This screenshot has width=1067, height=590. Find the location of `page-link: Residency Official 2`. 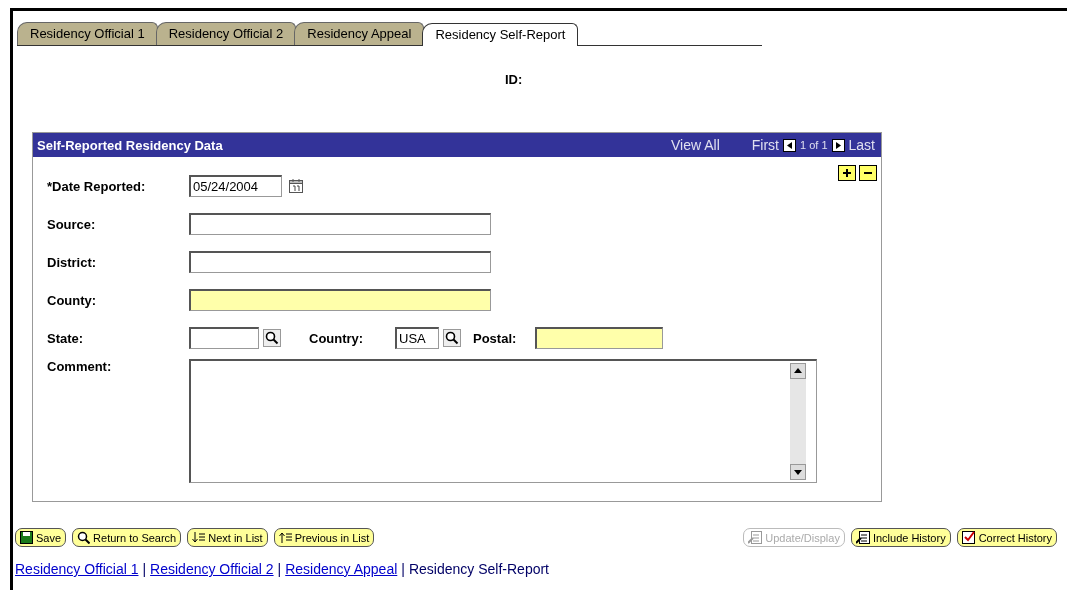

page-link: Residency Official 2 is located at coordinates (212, 569).